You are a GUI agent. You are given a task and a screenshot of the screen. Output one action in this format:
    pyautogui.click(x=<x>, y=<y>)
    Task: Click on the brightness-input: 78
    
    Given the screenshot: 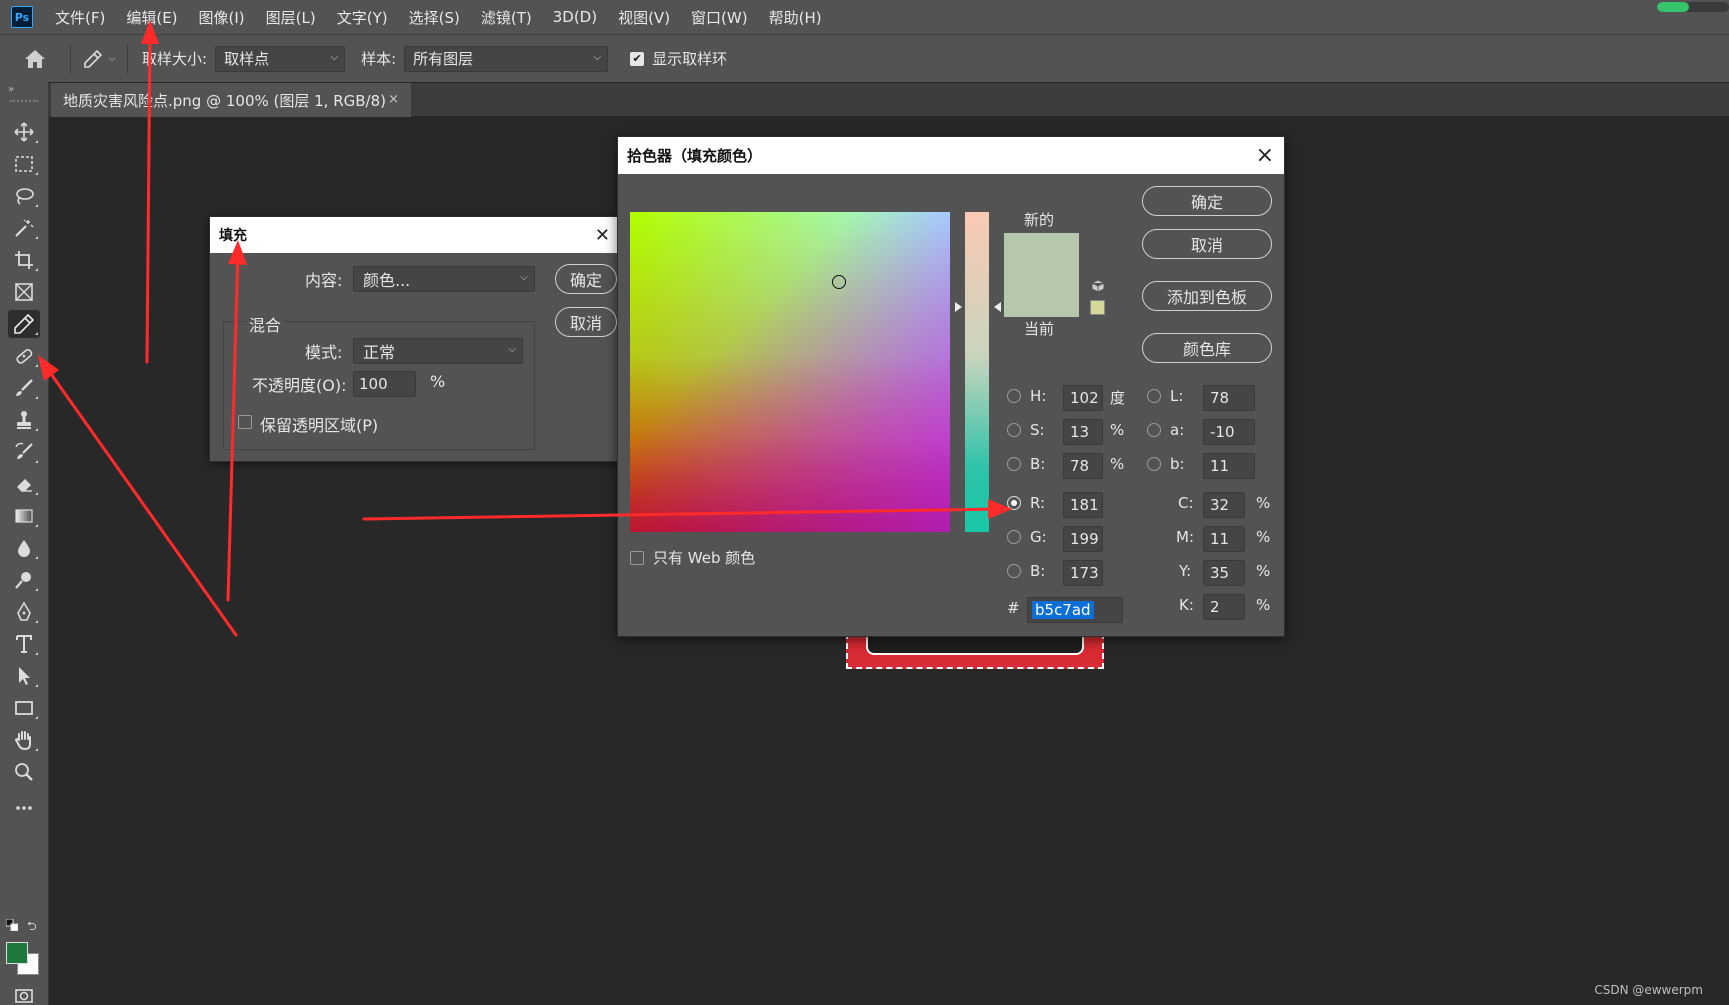 What is the action you would take?
    pyautogui.click(x=1083, y=466)
    